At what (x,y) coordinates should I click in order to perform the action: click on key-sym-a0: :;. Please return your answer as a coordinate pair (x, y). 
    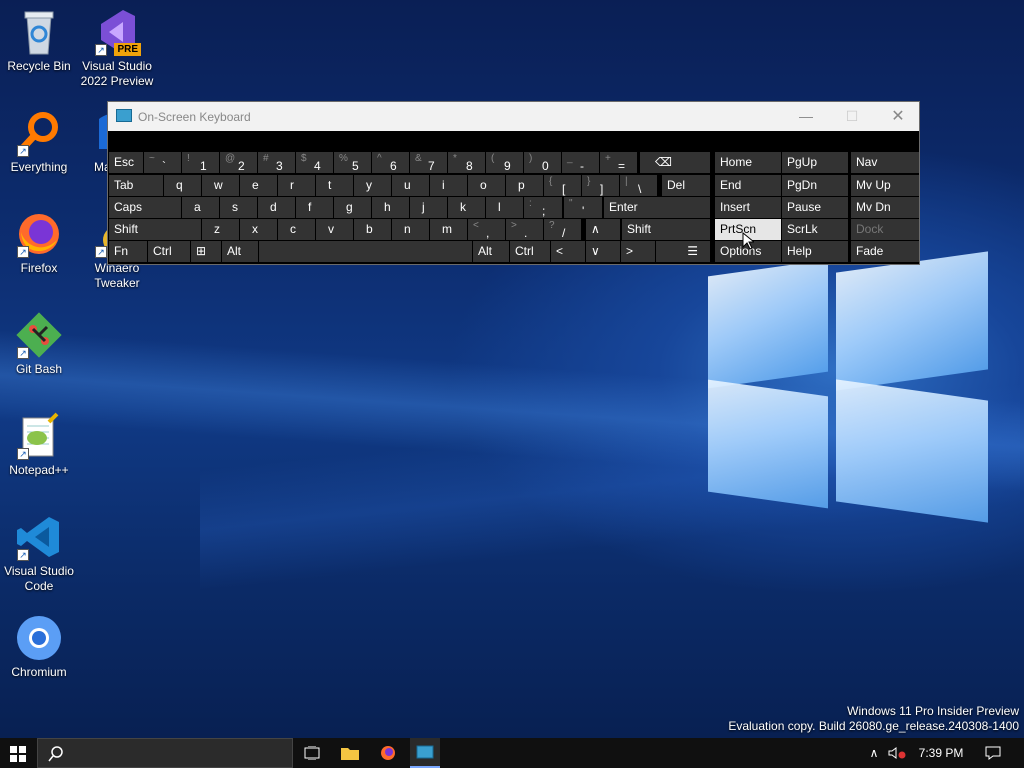
    Looking at the image, I should click on (543, 207).